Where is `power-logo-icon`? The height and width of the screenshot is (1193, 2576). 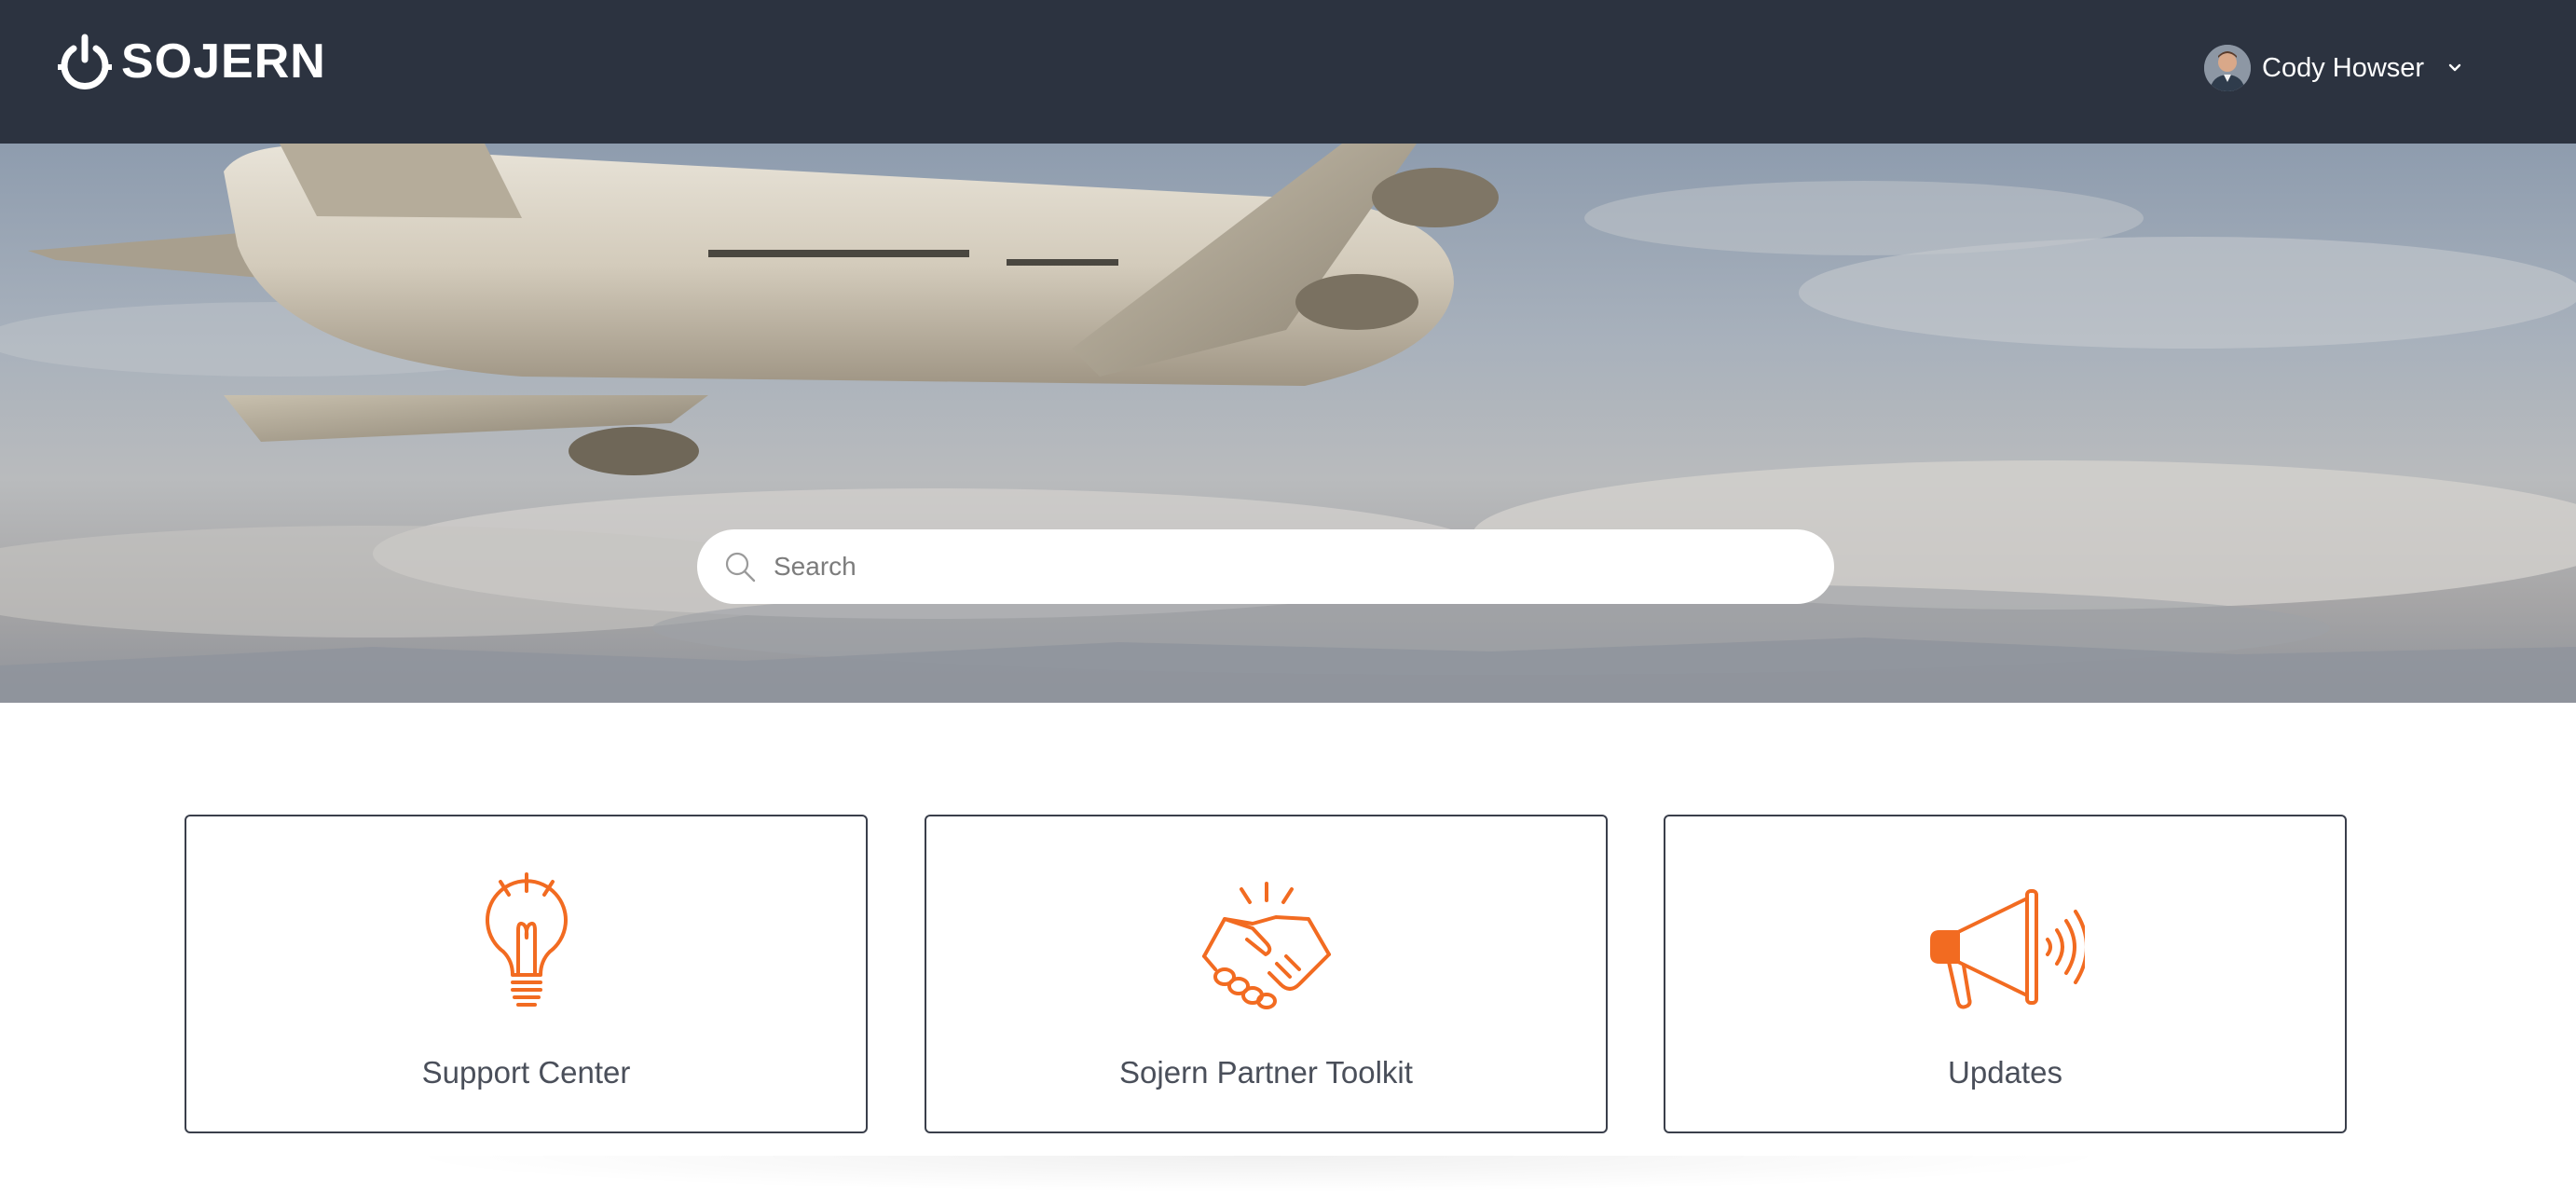 power-logo-icon is located at coordinates (85, 61).